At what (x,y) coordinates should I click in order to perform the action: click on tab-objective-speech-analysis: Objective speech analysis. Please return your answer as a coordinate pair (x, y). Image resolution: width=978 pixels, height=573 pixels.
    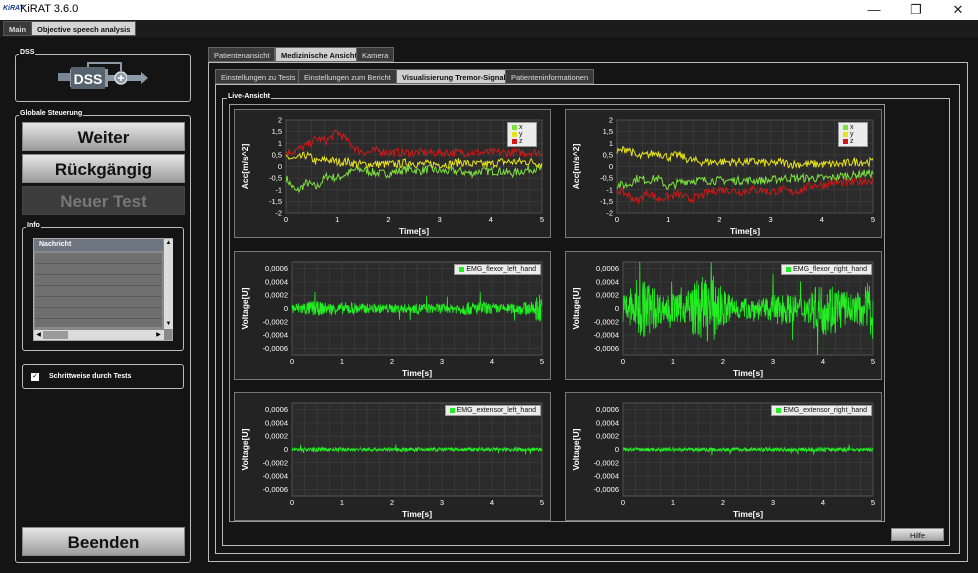
    Looking at the image, I should click on (84, 28).